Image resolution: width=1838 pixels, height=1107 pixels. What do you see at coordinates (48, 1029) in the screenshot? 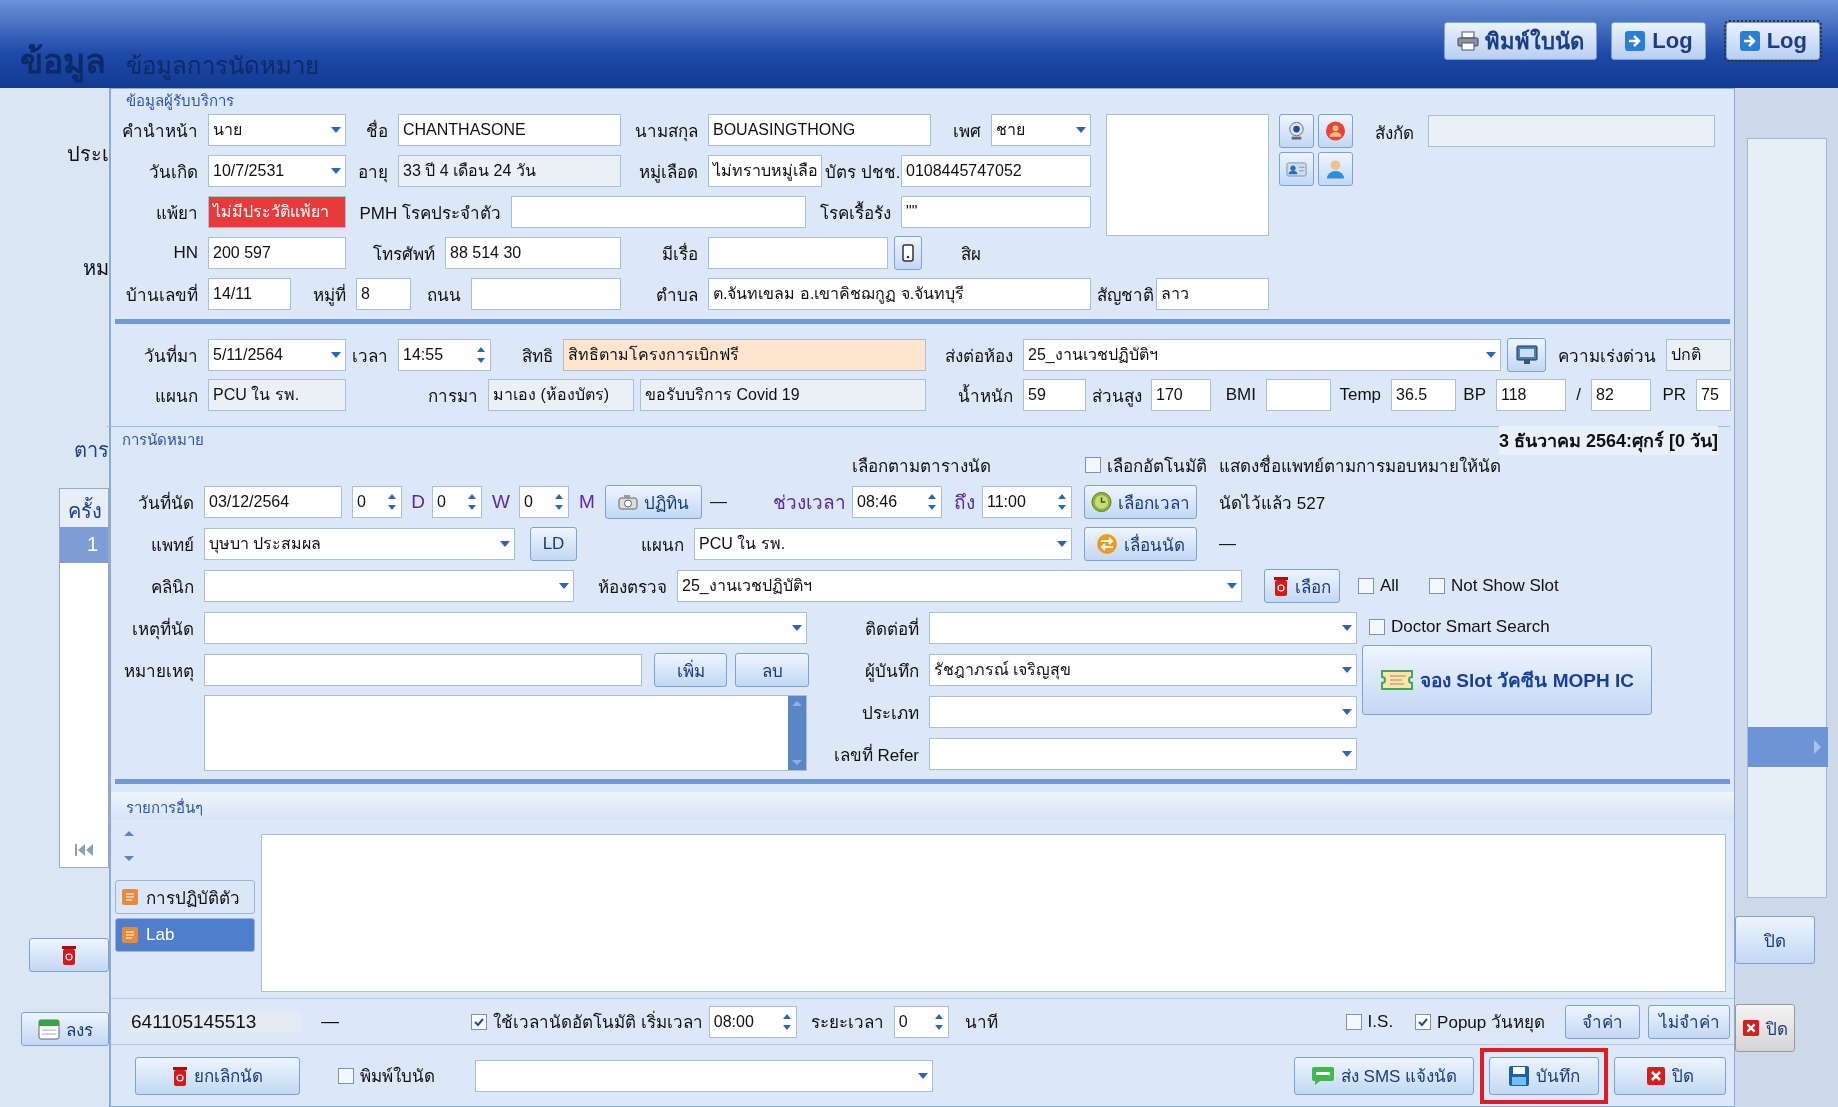
I see `calendar-icon` at bounding box center [48, 1029].